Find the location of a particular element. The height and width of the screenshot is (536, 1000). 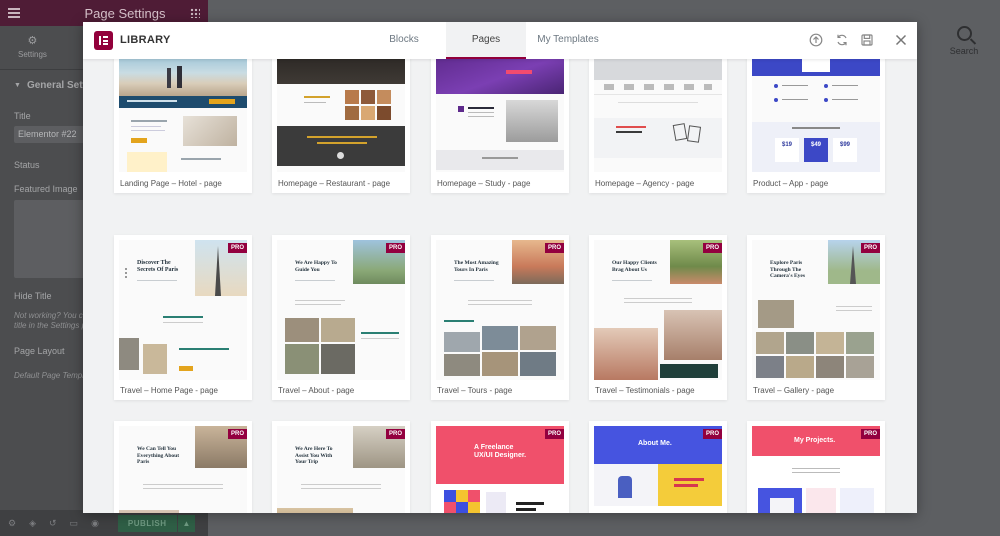

save-icon is located at coordinates (867, 40).